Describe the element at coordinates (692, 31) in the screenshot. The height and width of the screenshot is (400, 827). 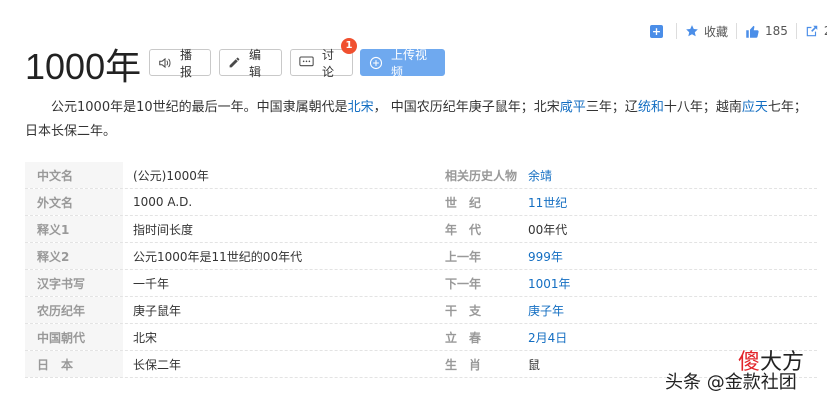
I see `star-icon` at that location.